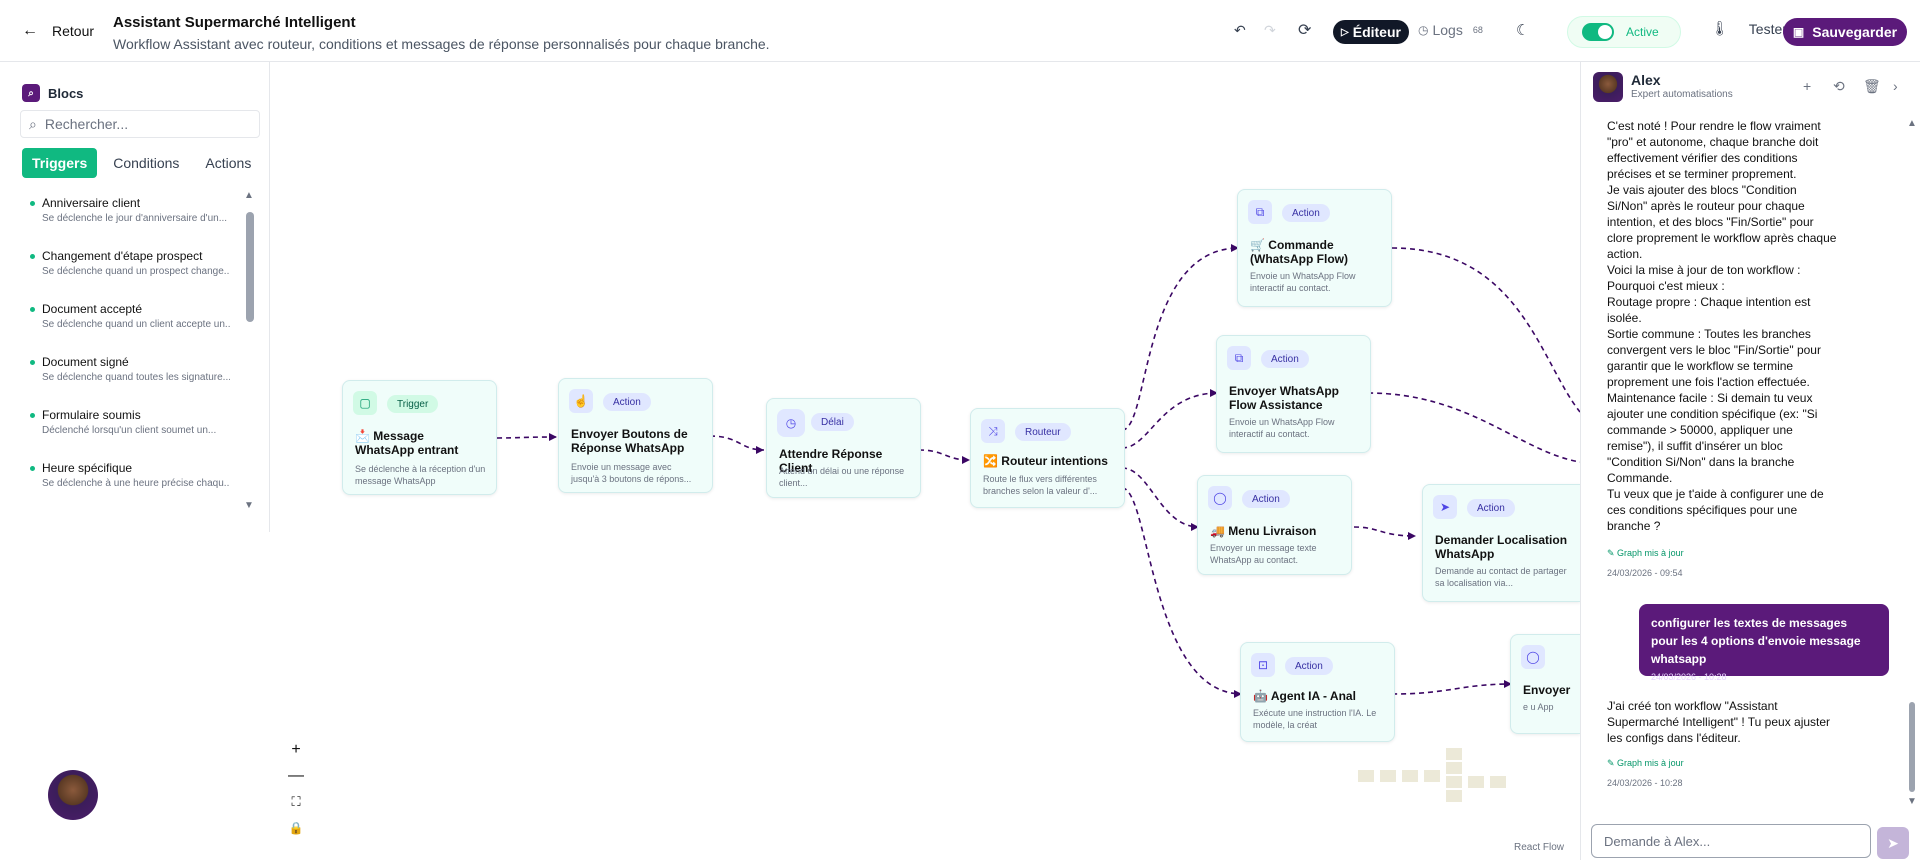 The width and height of the screenshot is (1920, 860). I want to click on item-name: Heure spécifique, so click(130, 468).